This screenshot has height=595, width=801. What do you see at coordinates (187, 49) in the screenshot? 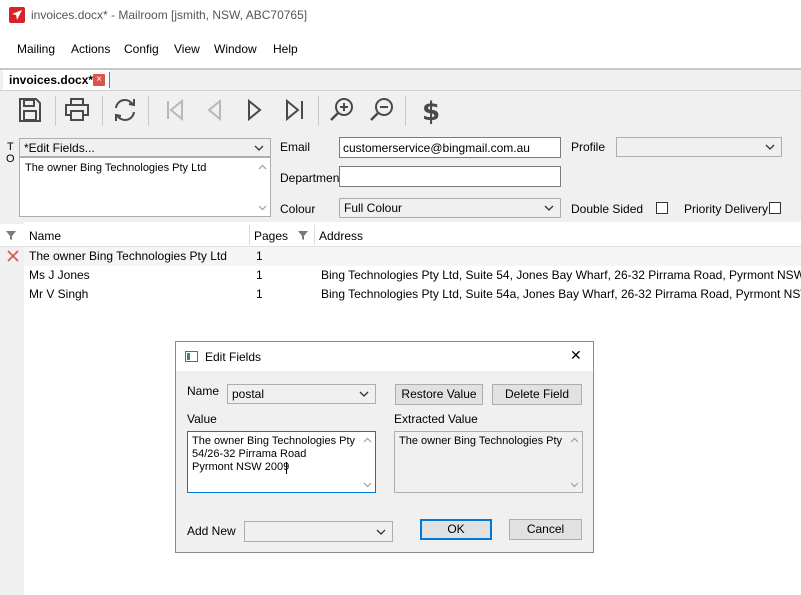
I see `menu-view: View` at bounding box center [187, 49].